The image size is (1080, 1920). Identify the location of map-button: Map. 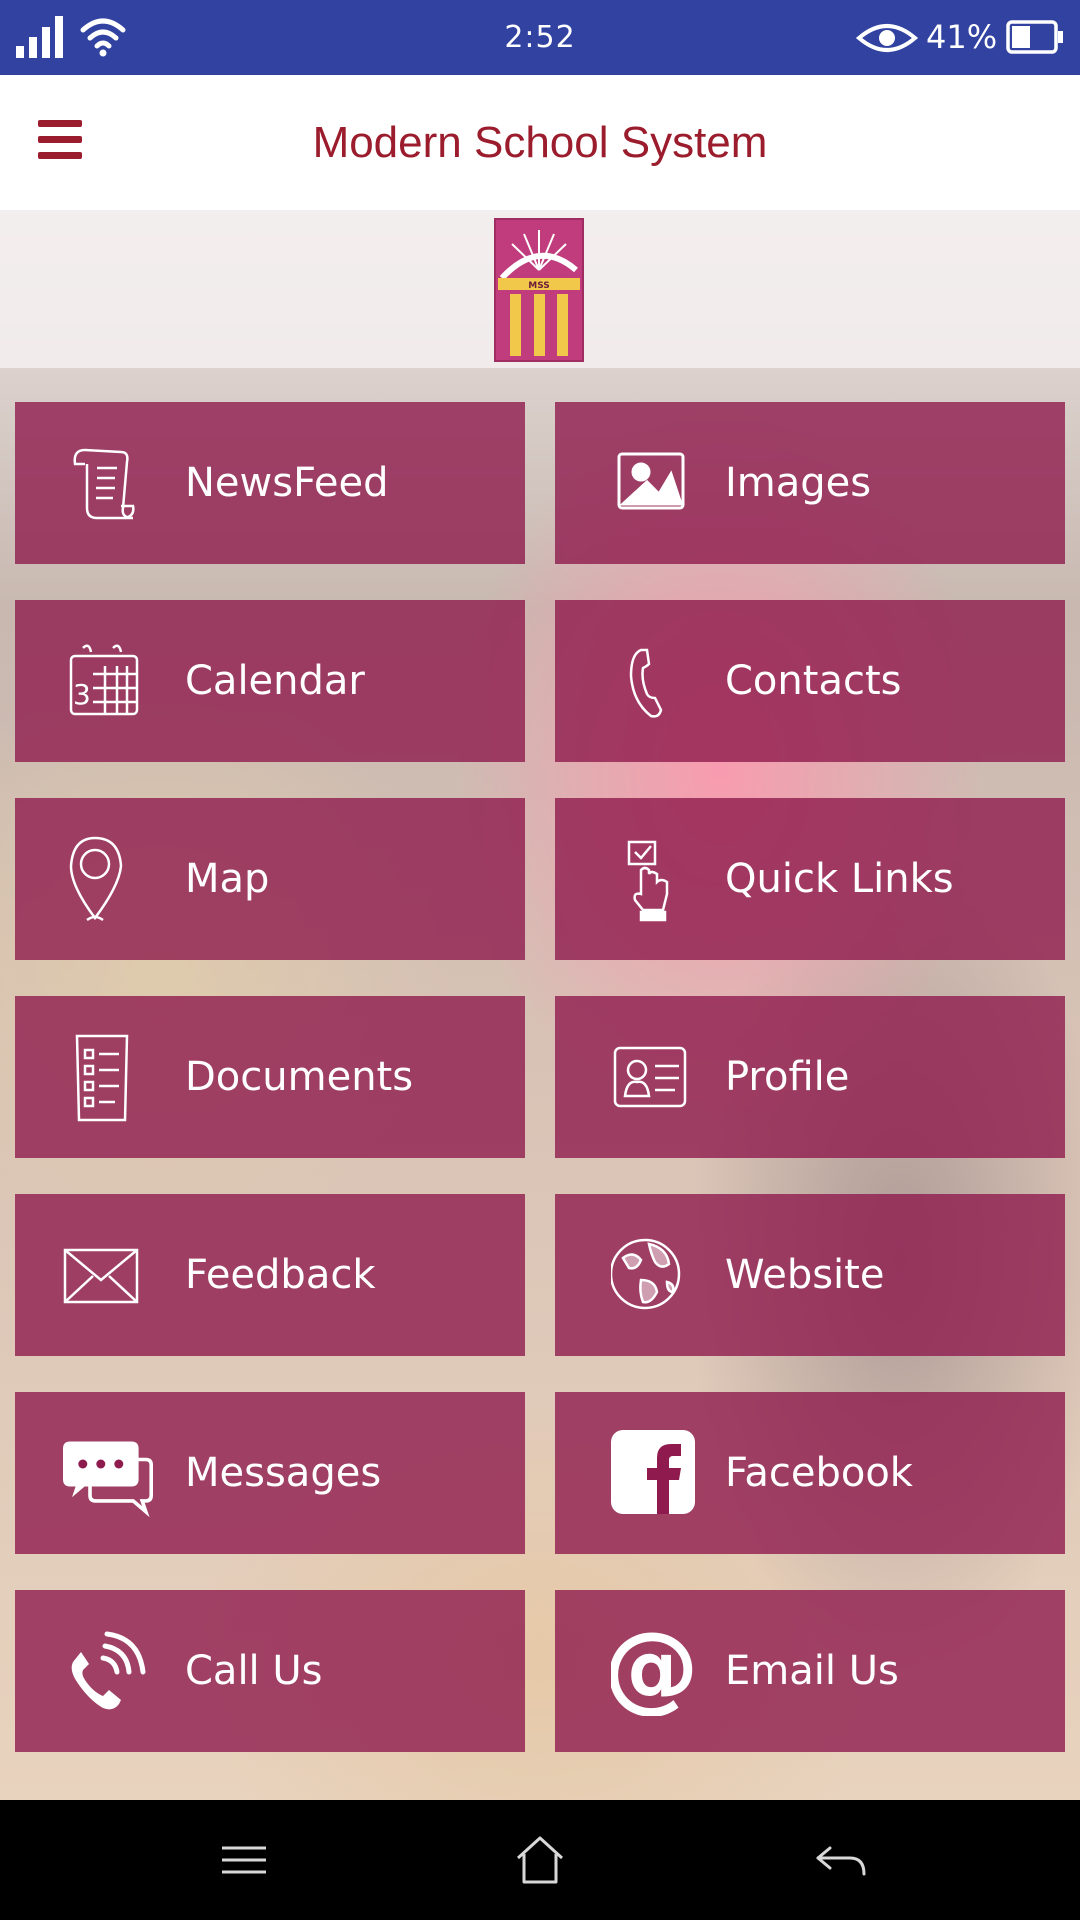
(270, 879).